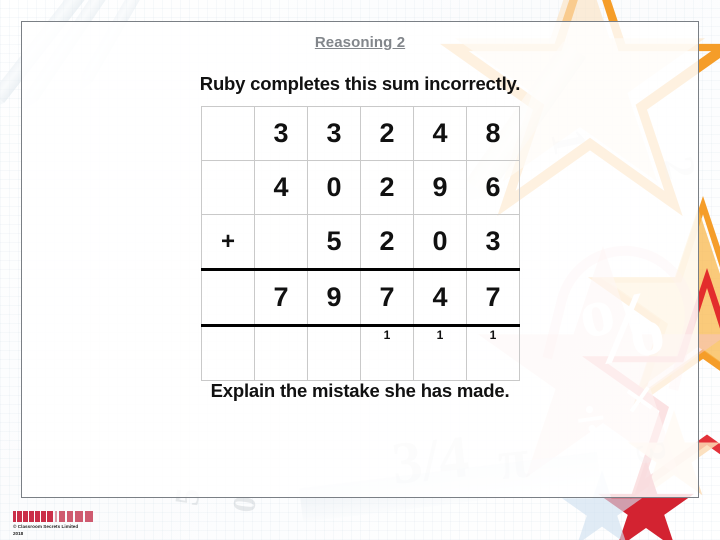 This screenshot has height=540, width=720. I want to click on cell-addend3-c6: 3, so click(493, 242).